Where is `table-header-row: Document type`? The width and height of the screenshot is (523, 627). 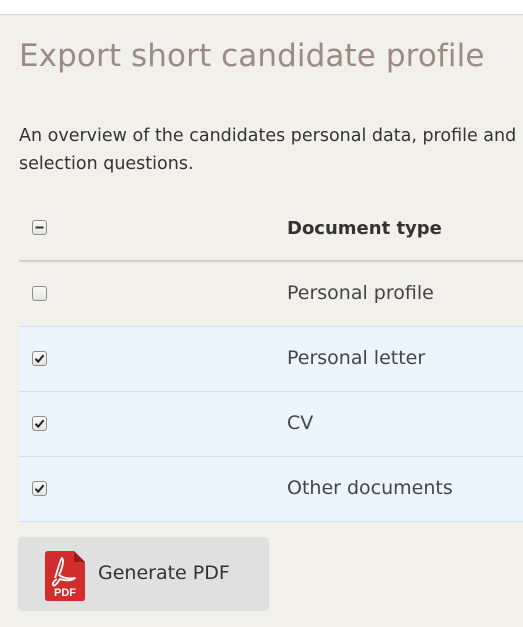 table-header-row: Document type is located at coordinates (271, 231).